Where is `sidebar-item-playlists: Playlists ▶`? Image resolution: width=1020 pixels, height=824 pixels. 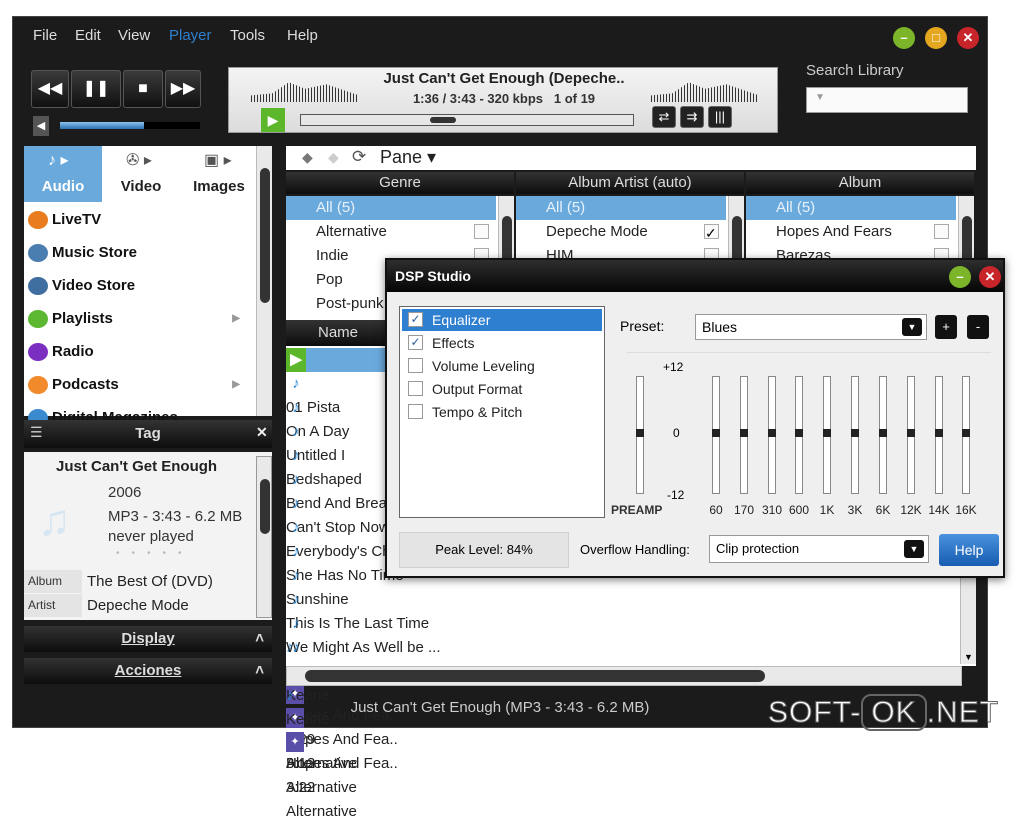 sidebar-item-playlists: Playlists ▶ is located at coordinates (138, 319).